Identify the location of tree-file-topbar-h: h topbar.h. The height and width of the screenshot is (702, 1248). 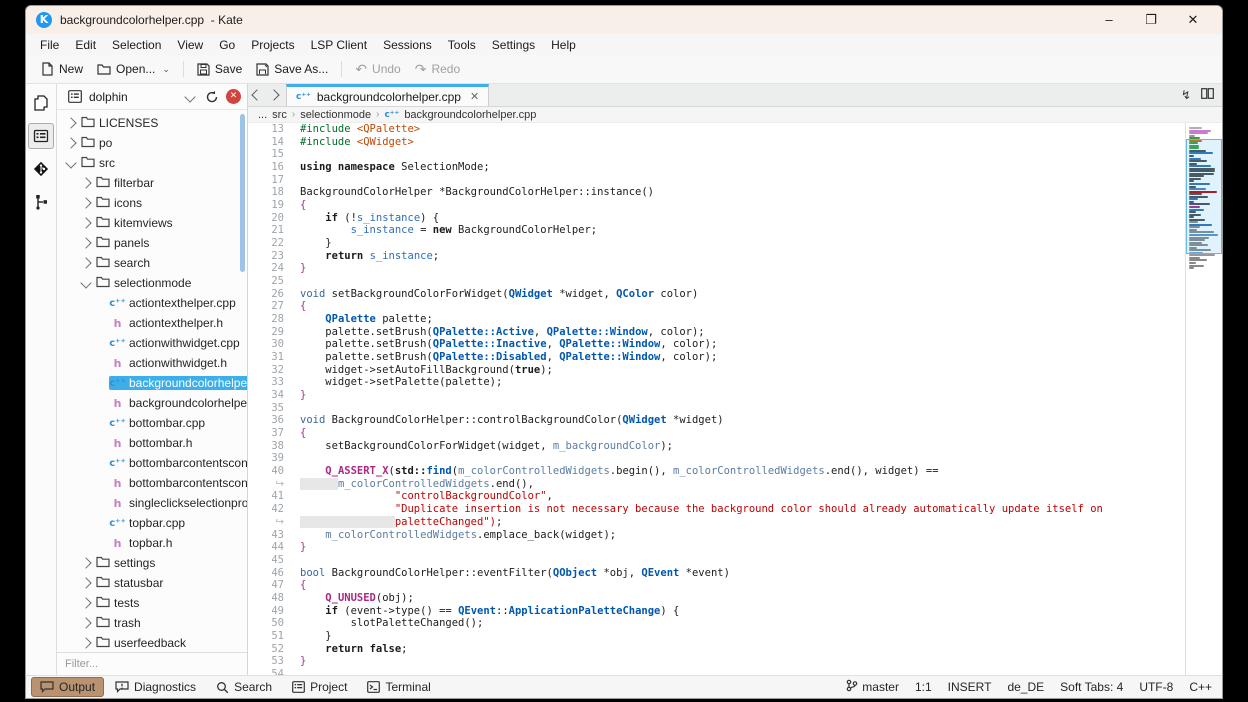
(152, 543).